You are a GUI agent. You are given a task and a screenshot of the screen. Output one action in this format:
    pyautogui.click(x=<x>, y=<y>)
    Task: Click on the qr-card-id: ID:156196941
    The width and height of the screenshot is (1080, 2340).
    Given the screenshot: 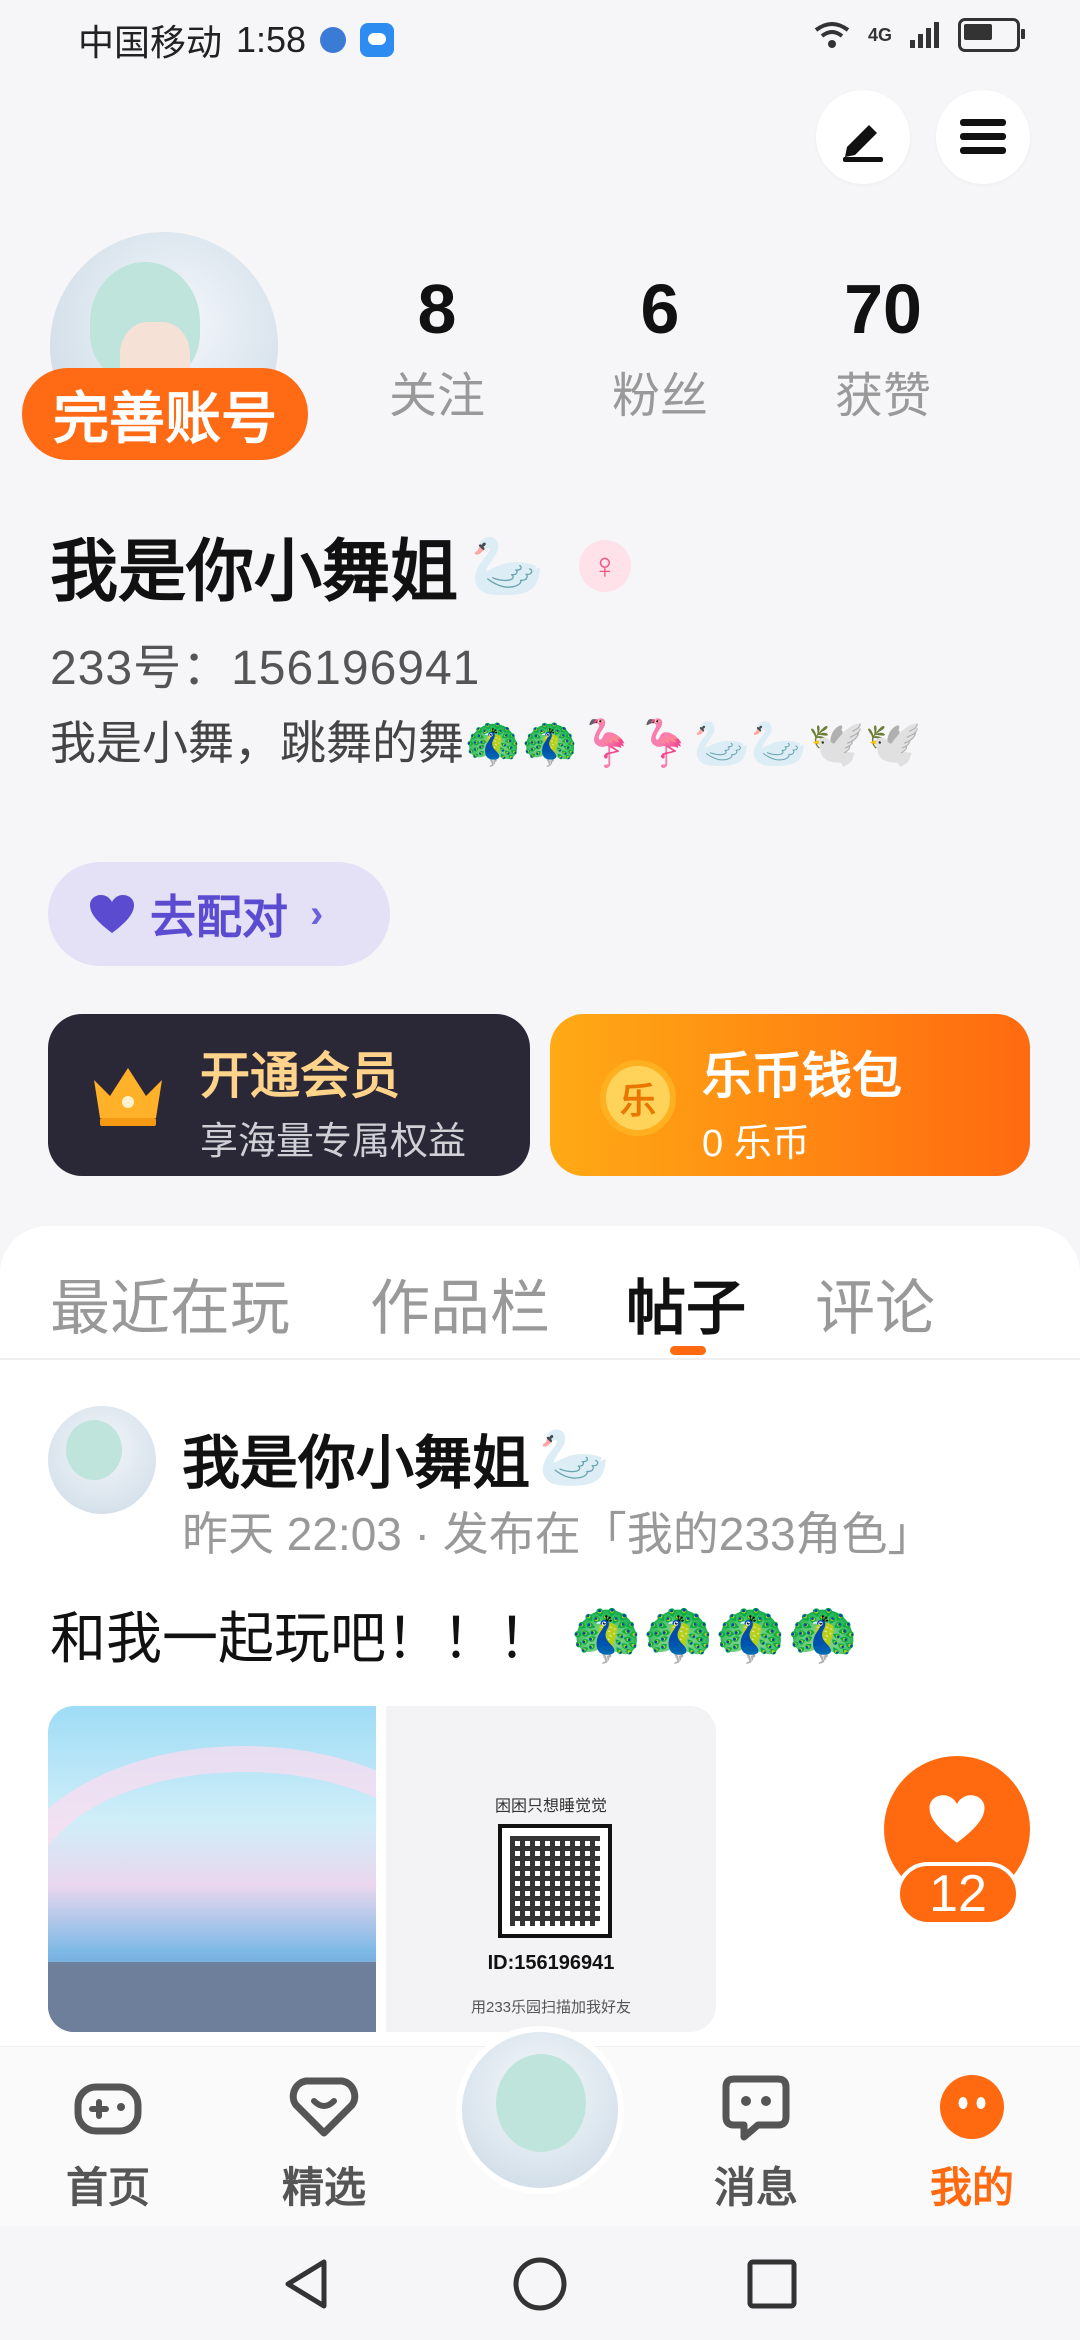 What is the action you would take?
    pyautogui.click(x=551, y=1963)
    